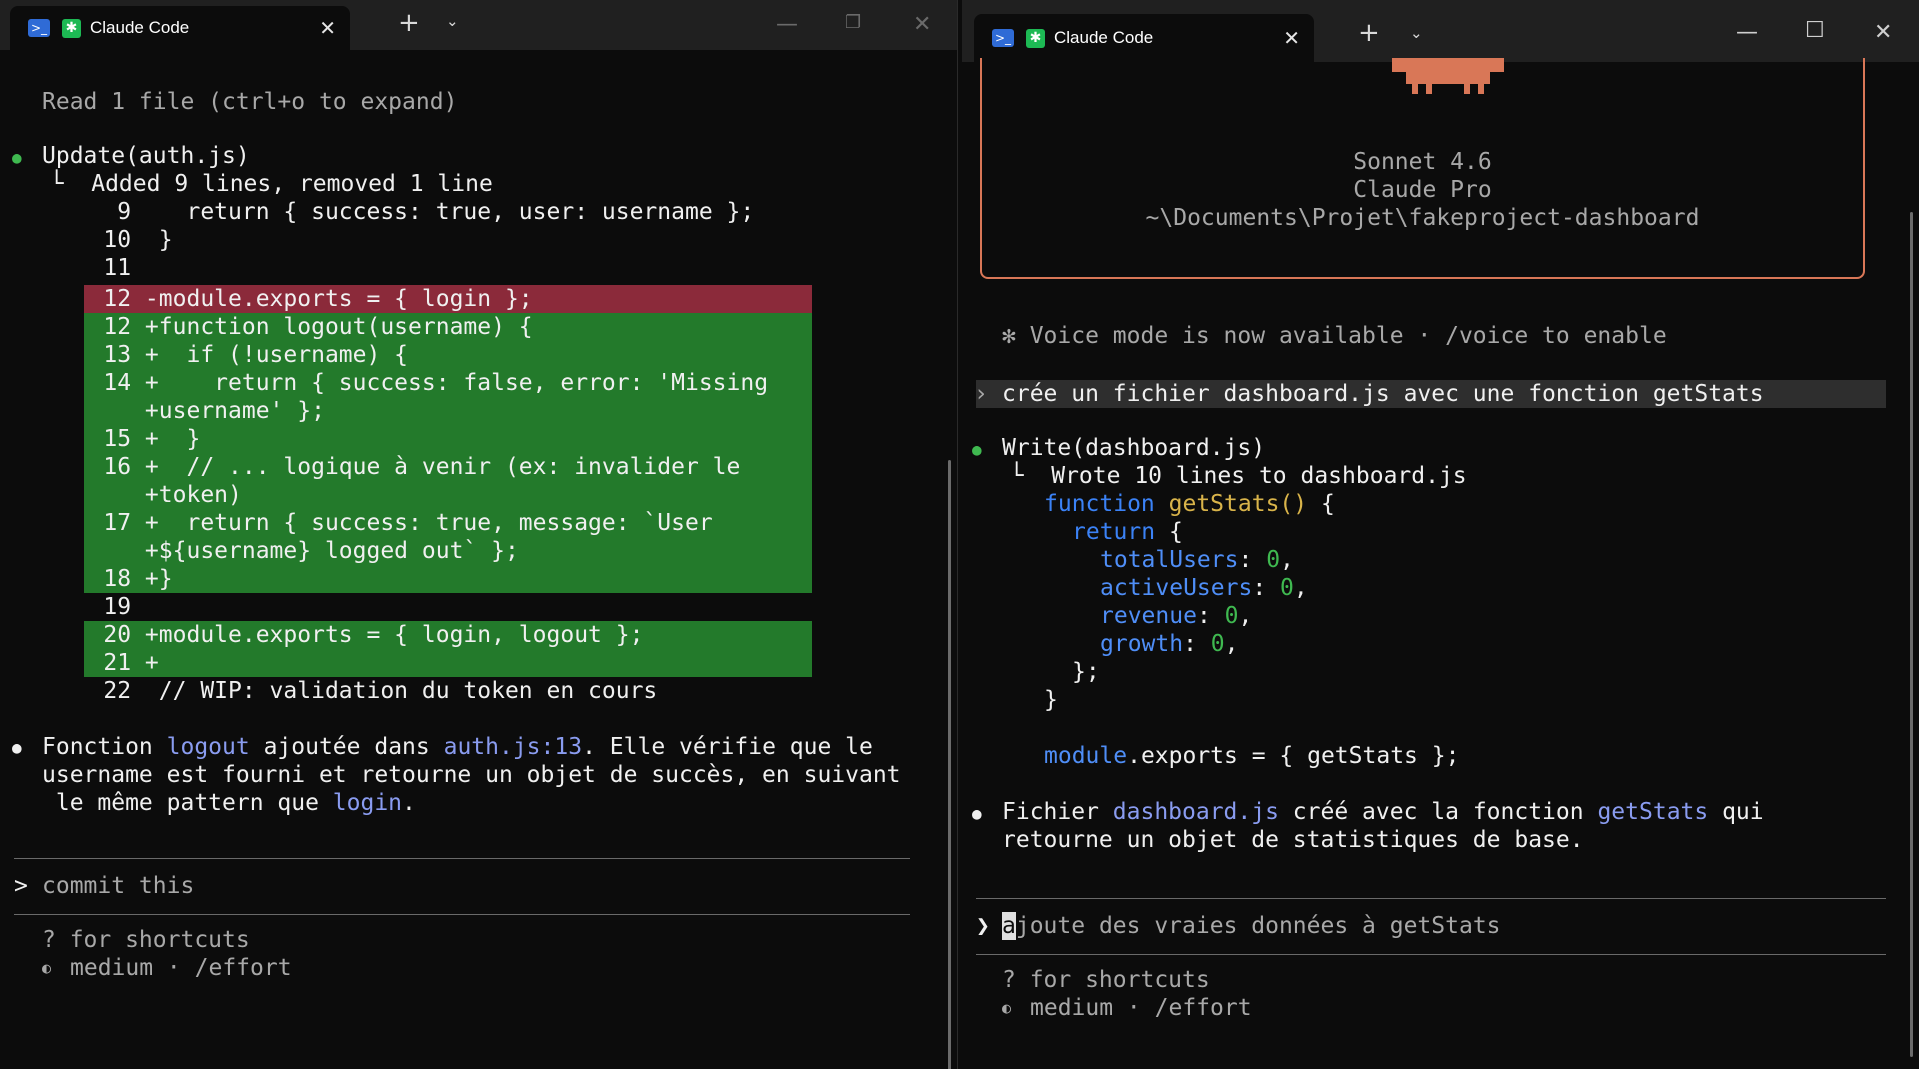 This screenshot has width=1919, height=1069. Describe the element at coordinates (478, 25) in the screenshot. I see `title-bar: >_ ✱ Claude Code ✕ + ⌄ — ❐ ✕` at that location.